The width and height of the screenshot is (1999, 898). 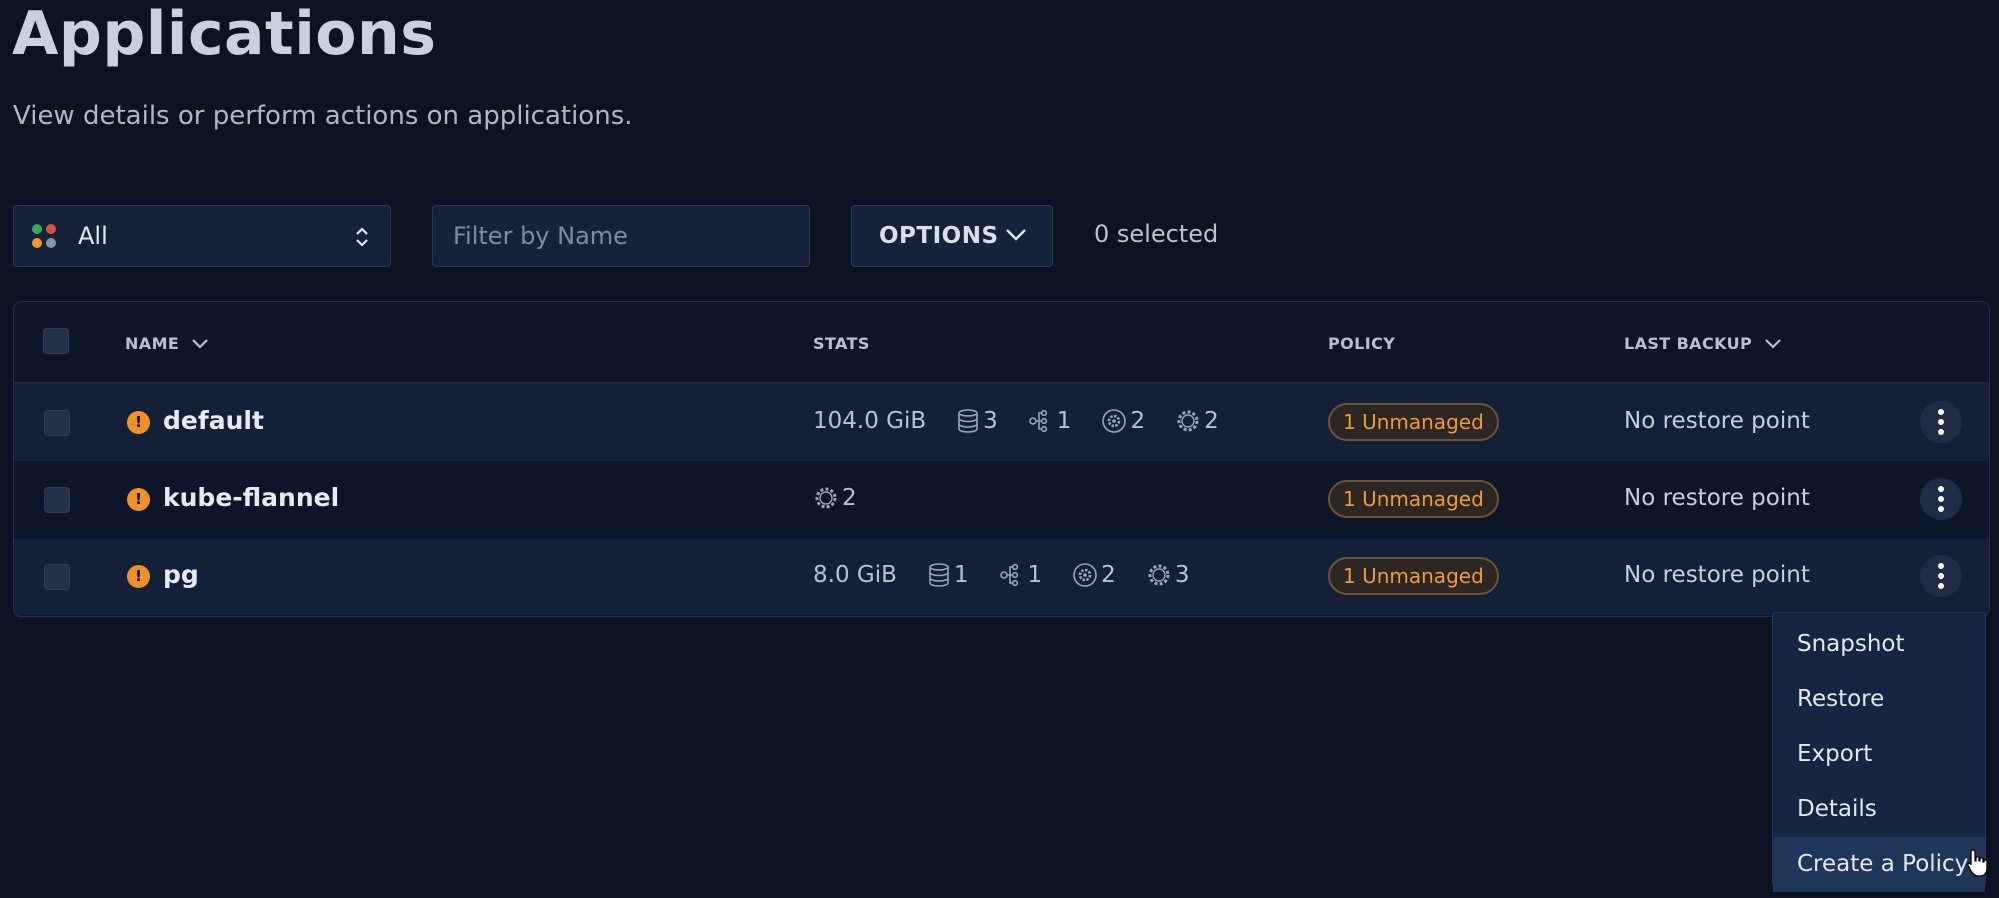 What do you see at coordinates (961, 575) in the screenshot?
I see `stat-volumes-value: 1` at bounding box center [961, 575].